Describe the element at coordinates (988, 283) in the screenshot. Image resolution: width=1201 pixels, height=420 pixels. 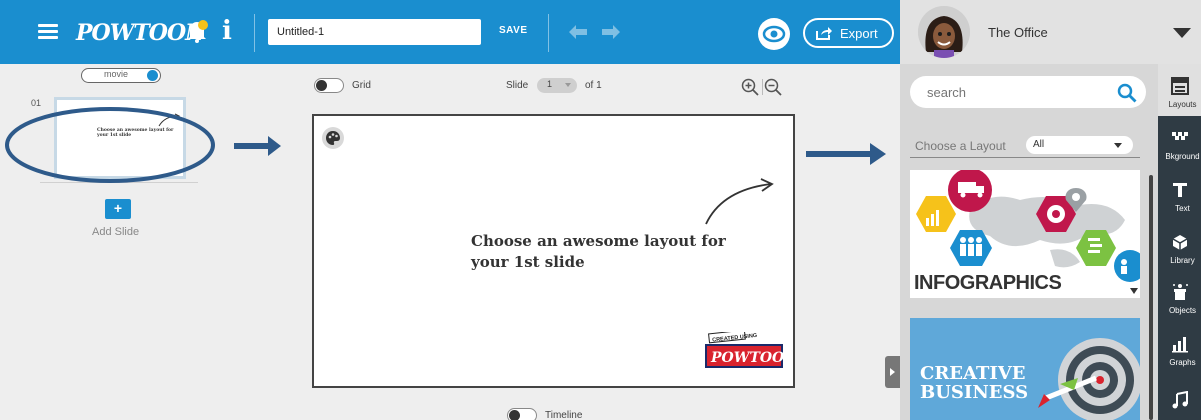
I see `card-title: INFOGRAPHICS` at that location.